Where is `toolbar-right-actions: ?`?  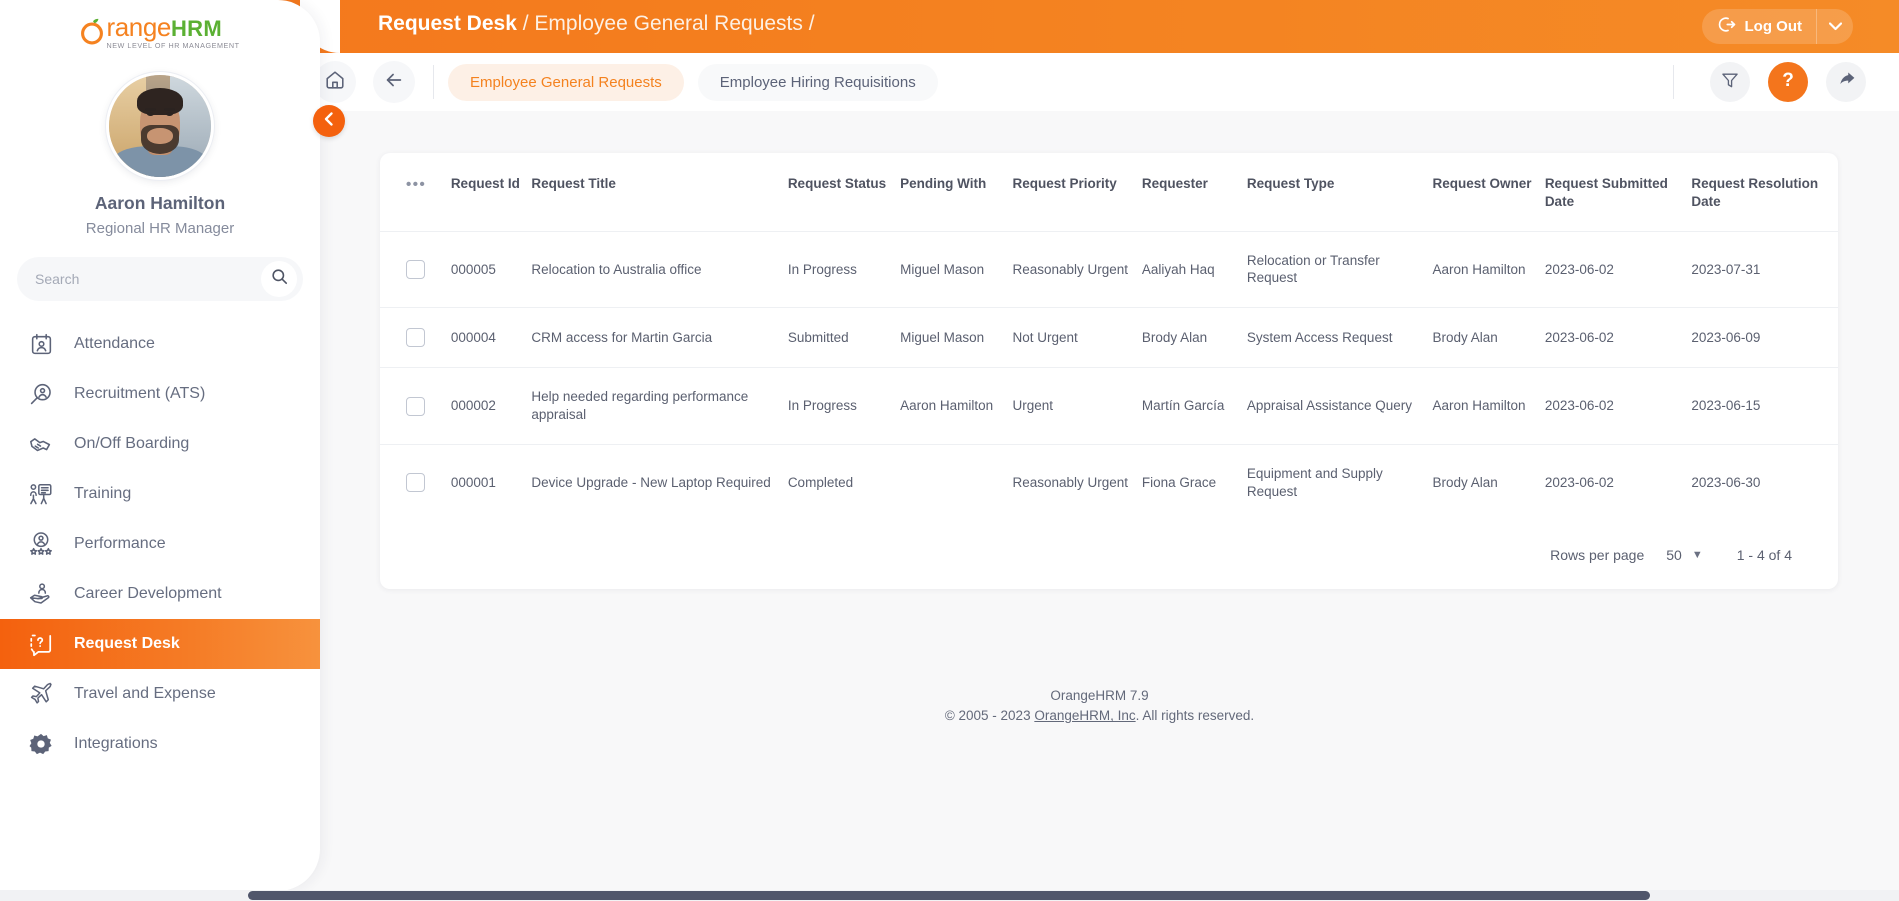
toolbar-right-actions: ? is located at coordinates (1786, 82).